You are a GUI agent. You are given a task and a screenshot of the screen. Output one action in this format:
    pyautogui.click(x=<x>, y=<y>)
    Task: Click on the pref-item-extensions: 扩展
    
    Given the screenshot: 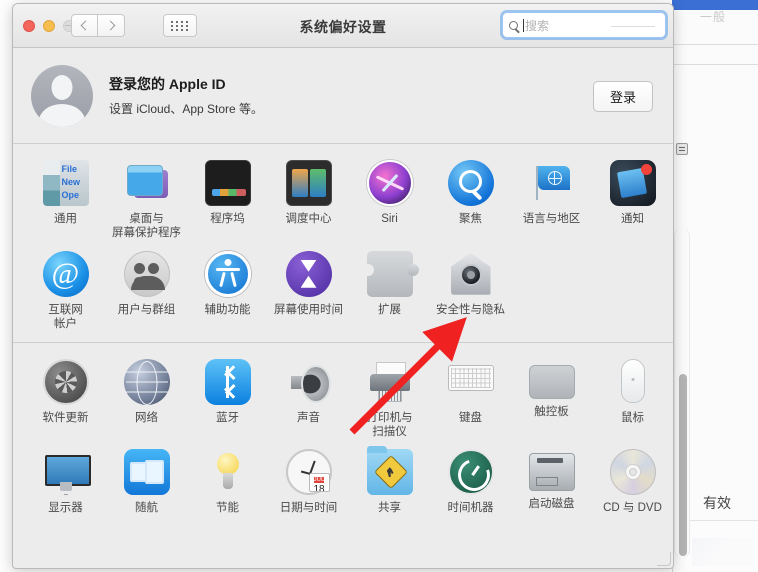 What is the action you would take?
    pyautogui.click(x=389, y=292)
    